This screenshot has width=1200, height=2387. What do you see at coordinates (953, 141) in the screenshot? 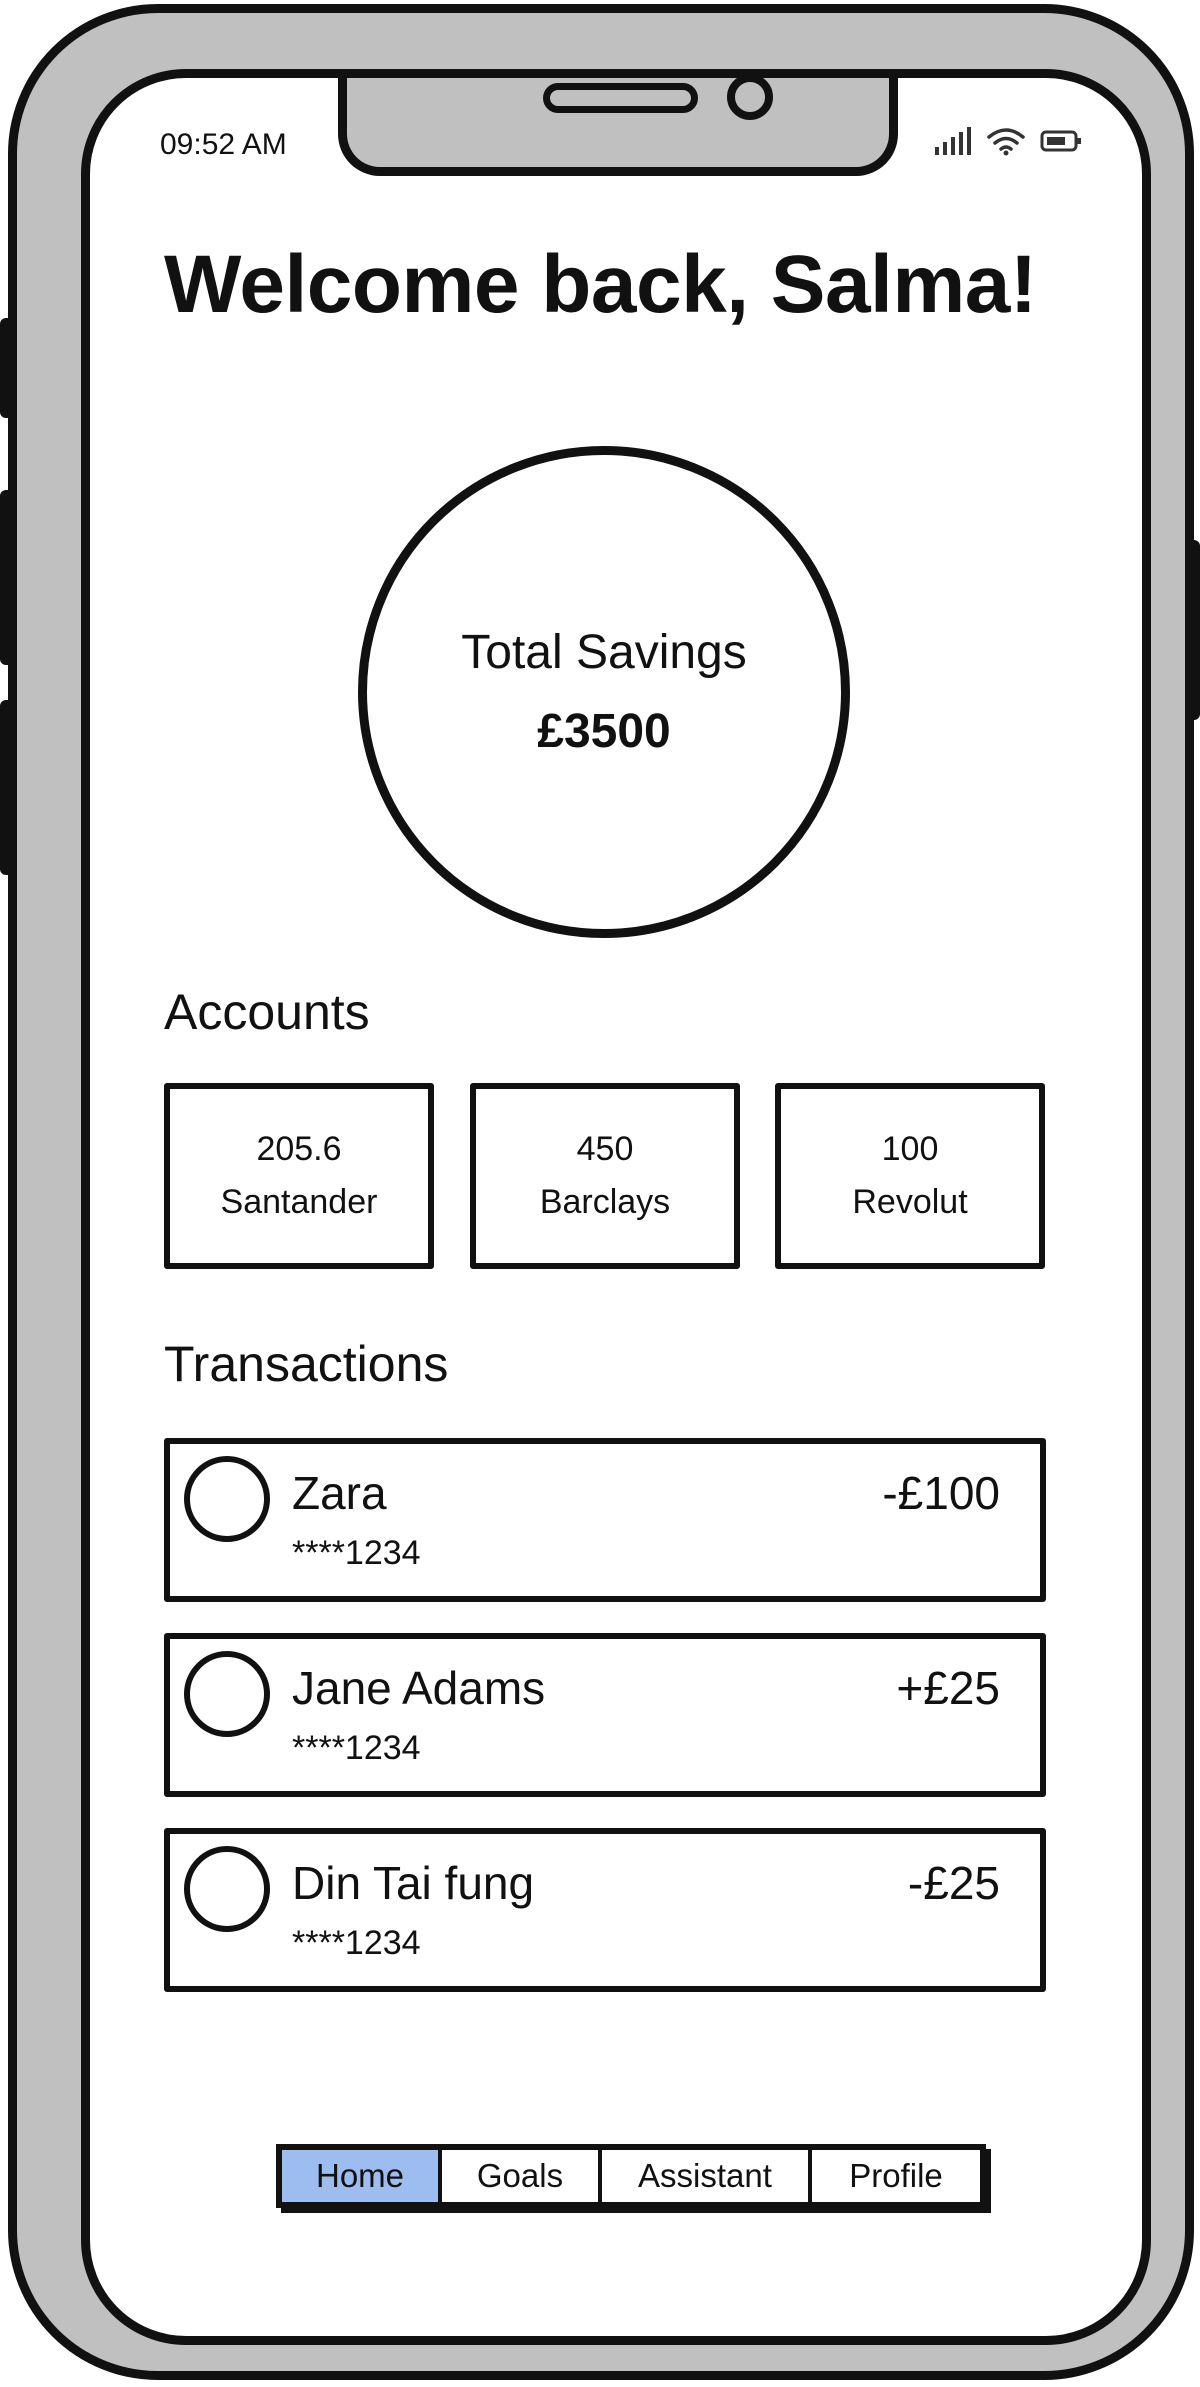
I see `signal-icon` at bounding box center [953, 141].